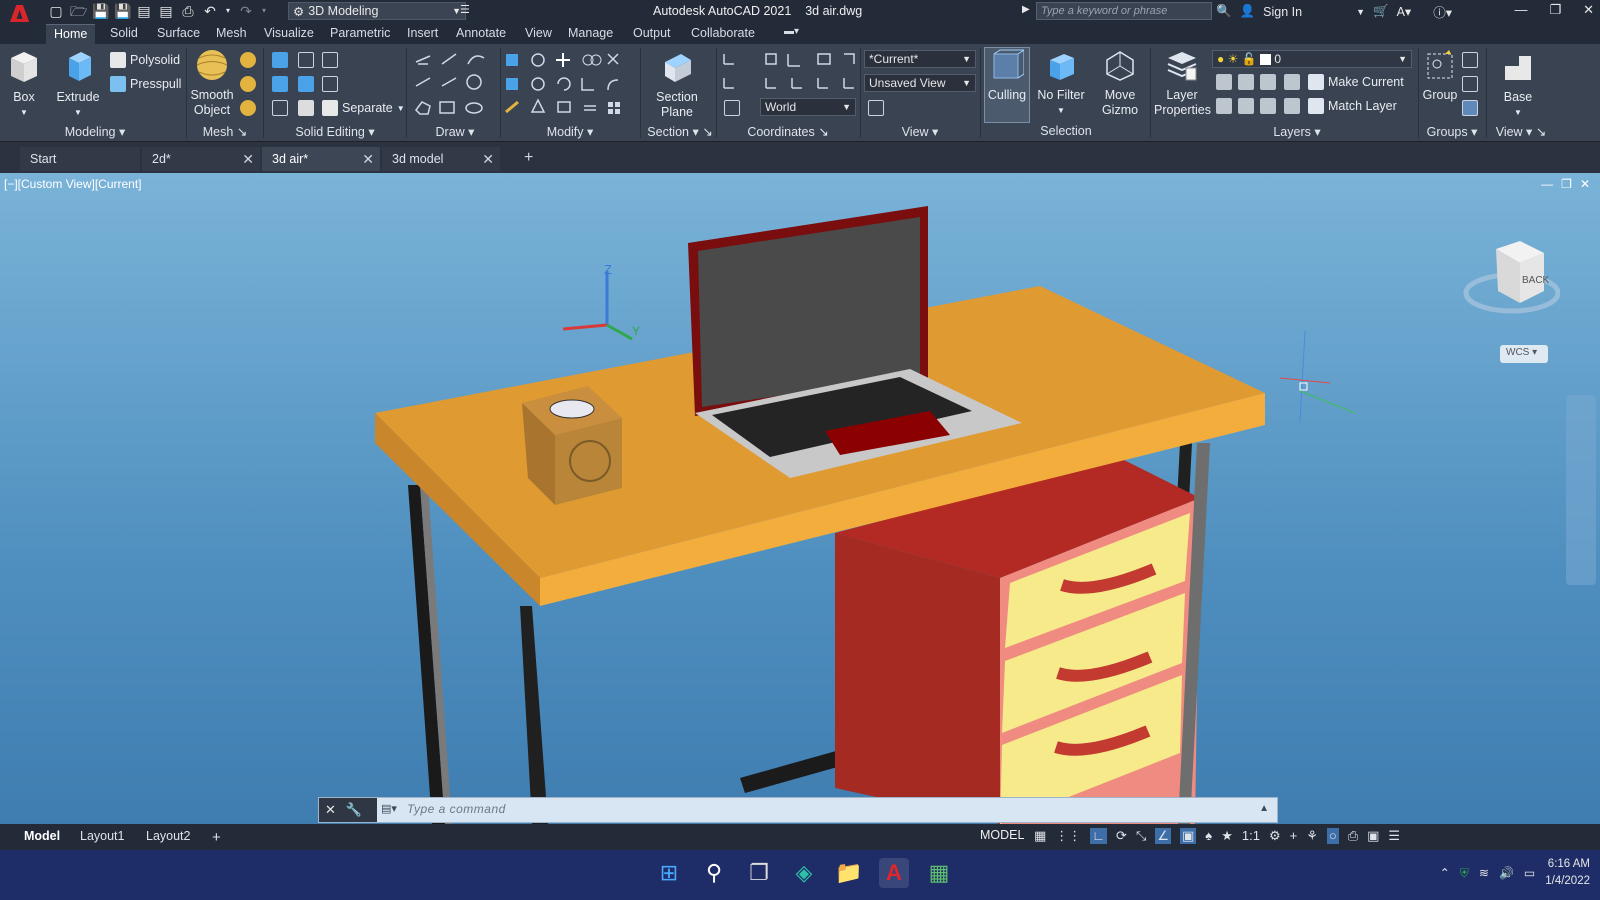 The width and height of the screenshot is (1600, 900). Describe the element at coordinates (335, 132) in the screenshot. I see `panel-title-solid-editing: Solid Editing ▾` at that location.